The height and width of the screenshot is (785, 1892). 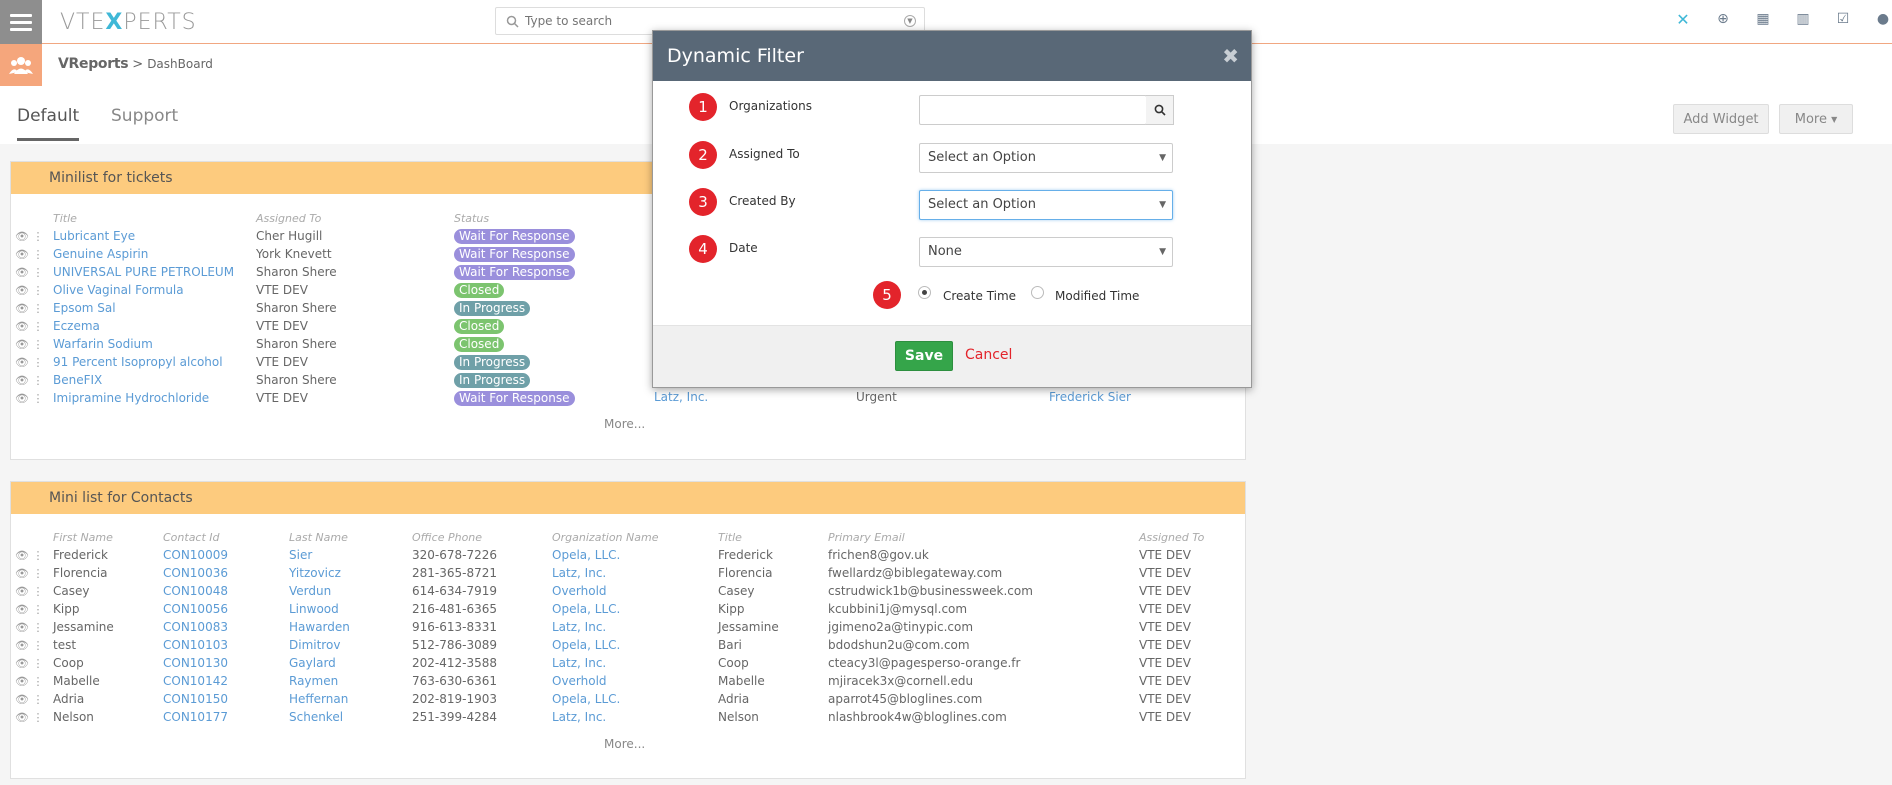 What do you see at coordinates (924, 356) in the screenshot?
I see `save-button: Save` at bounding box center [924, 356].